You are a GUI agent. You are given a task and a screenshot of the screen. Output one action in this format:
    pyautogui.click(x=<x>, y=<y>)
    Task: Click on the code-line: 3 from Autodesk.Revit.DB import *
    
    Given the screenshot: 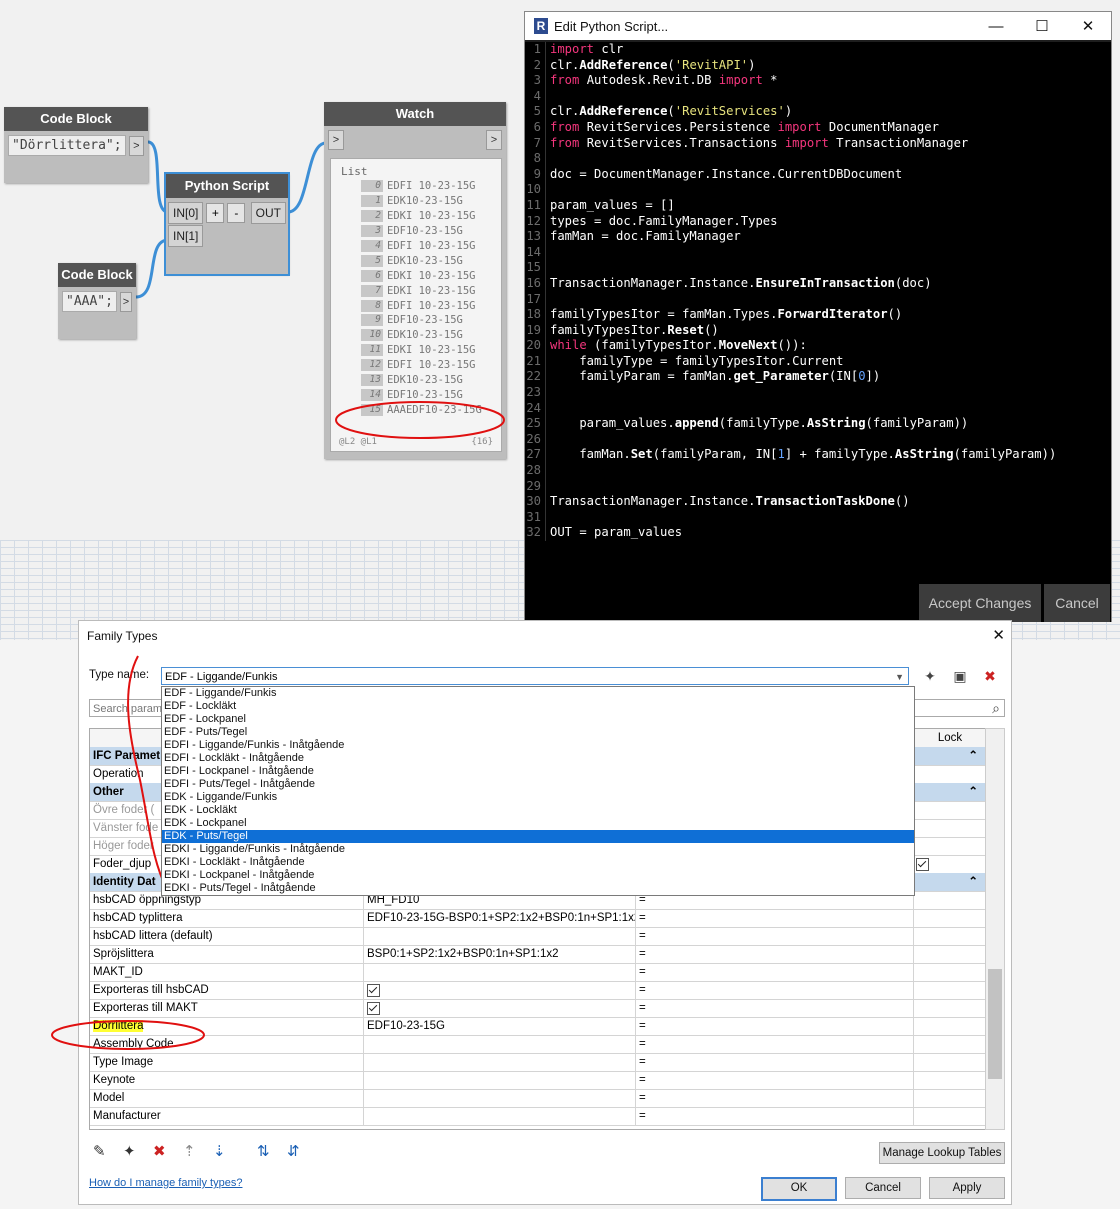 What is the action you would take?
    pyautogui.click(x=818, y=81)
    